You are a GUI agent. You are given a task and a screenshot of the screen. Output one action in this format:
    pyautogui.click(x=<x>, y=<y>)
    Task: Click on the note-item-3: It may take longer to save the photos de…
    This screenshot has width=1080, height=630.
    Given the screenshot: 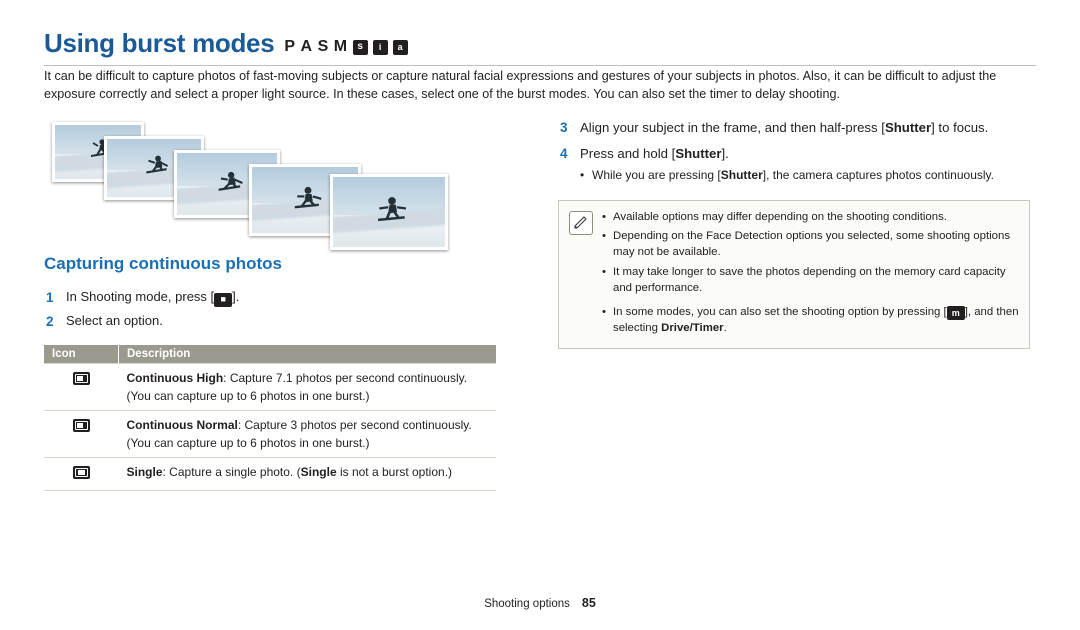 What is the action you would take?
    pyautogui.click(x=810, y=280)
    